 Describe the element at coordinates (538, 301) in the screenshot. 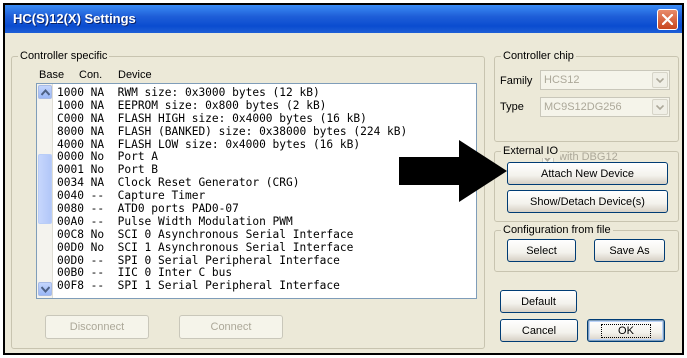

I see `default-button: Default` at that location.